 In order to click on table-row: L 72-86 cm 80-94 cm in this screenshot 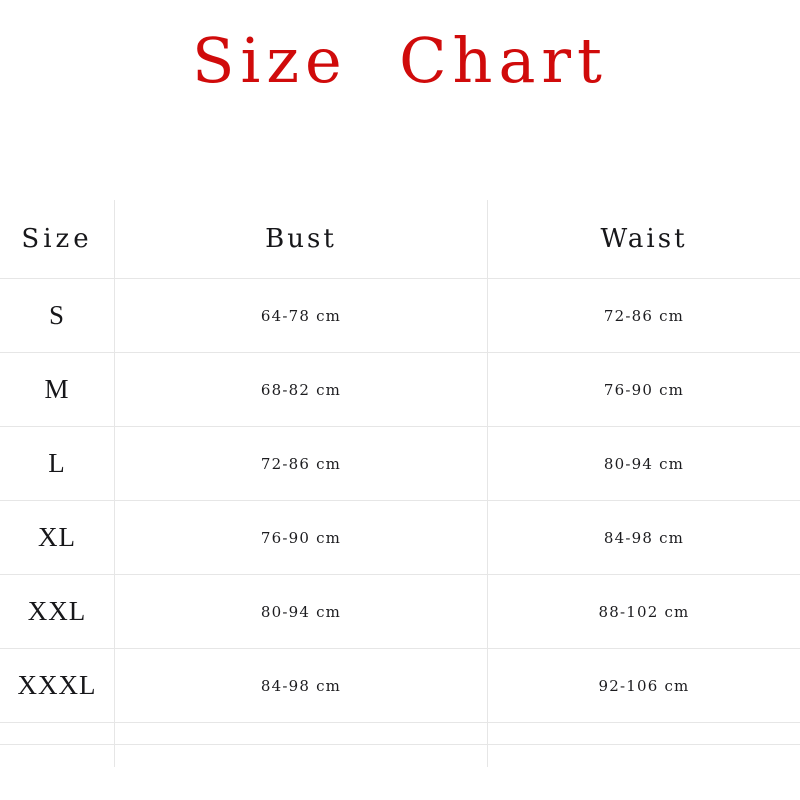, I will do `click(400, 464)`.